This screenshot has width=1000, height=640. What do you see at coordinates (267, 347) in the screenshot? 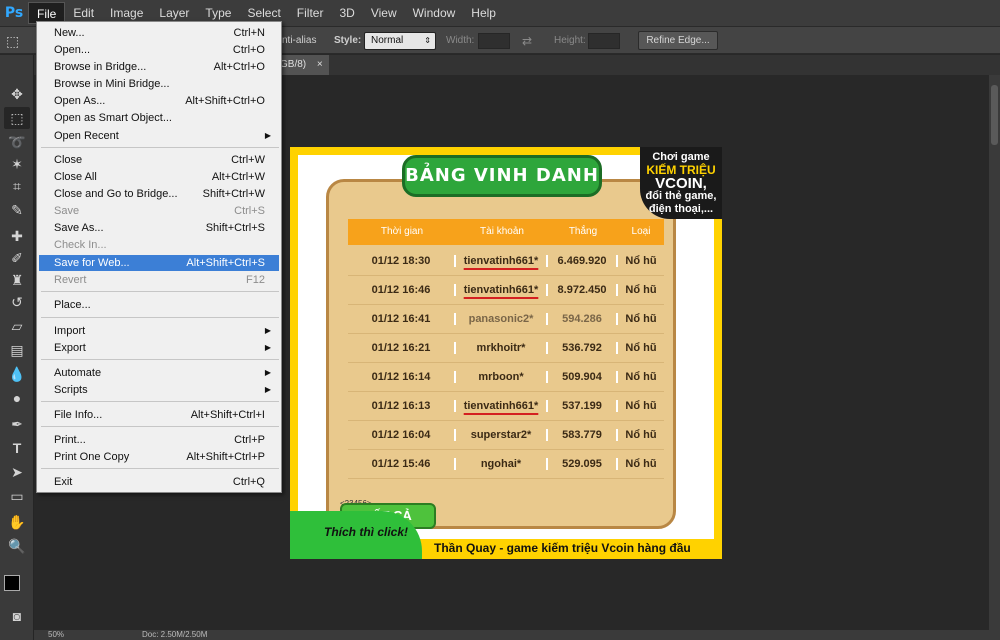
I see `submenu-arrow-icon: ▶` at bounding box center [267, 347].